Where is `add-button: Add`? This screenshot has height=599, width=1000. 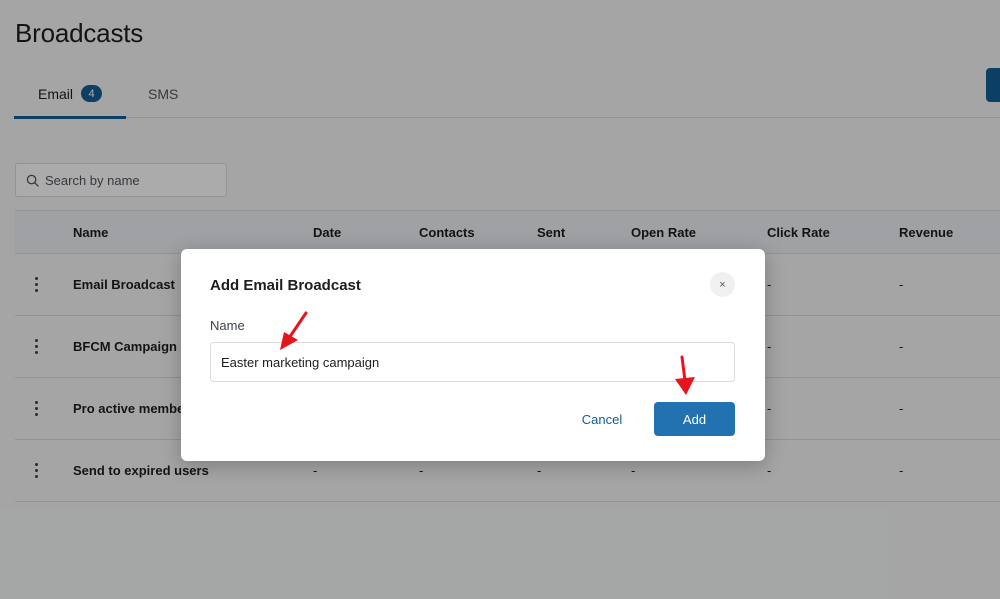 add-button: Add is located at coordinates (694, 419).